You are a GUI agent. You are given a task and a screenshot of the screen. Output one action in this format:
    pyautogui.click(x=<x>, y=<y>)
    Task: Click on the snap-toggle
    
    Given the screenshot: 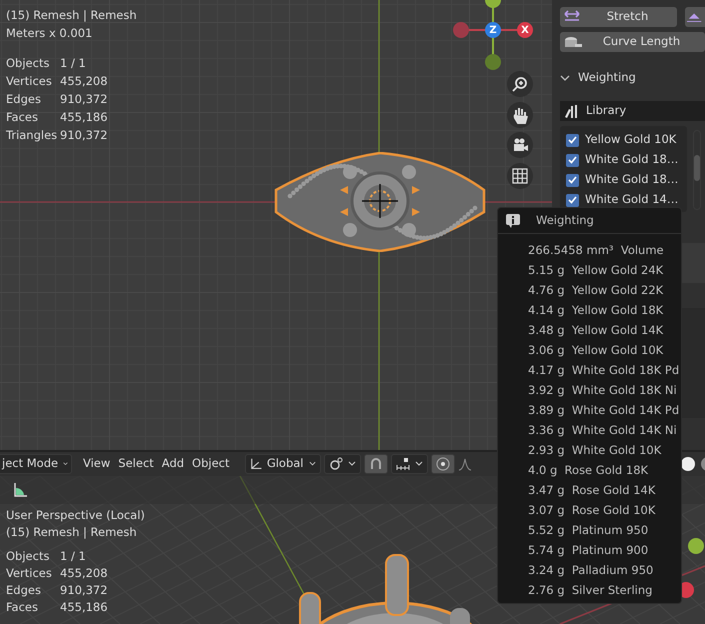 What is the action you would take?
    pyautogui.click(x=376, y=464)
    